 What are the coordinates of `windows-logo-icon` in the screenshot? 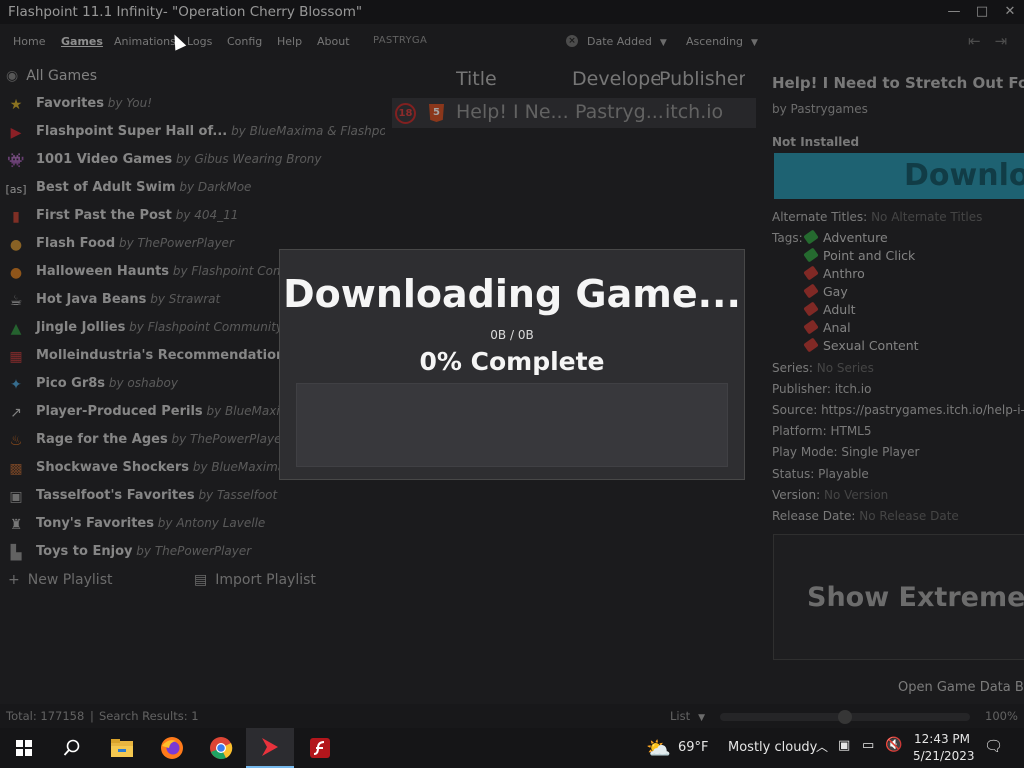 It's located at (24, 748).